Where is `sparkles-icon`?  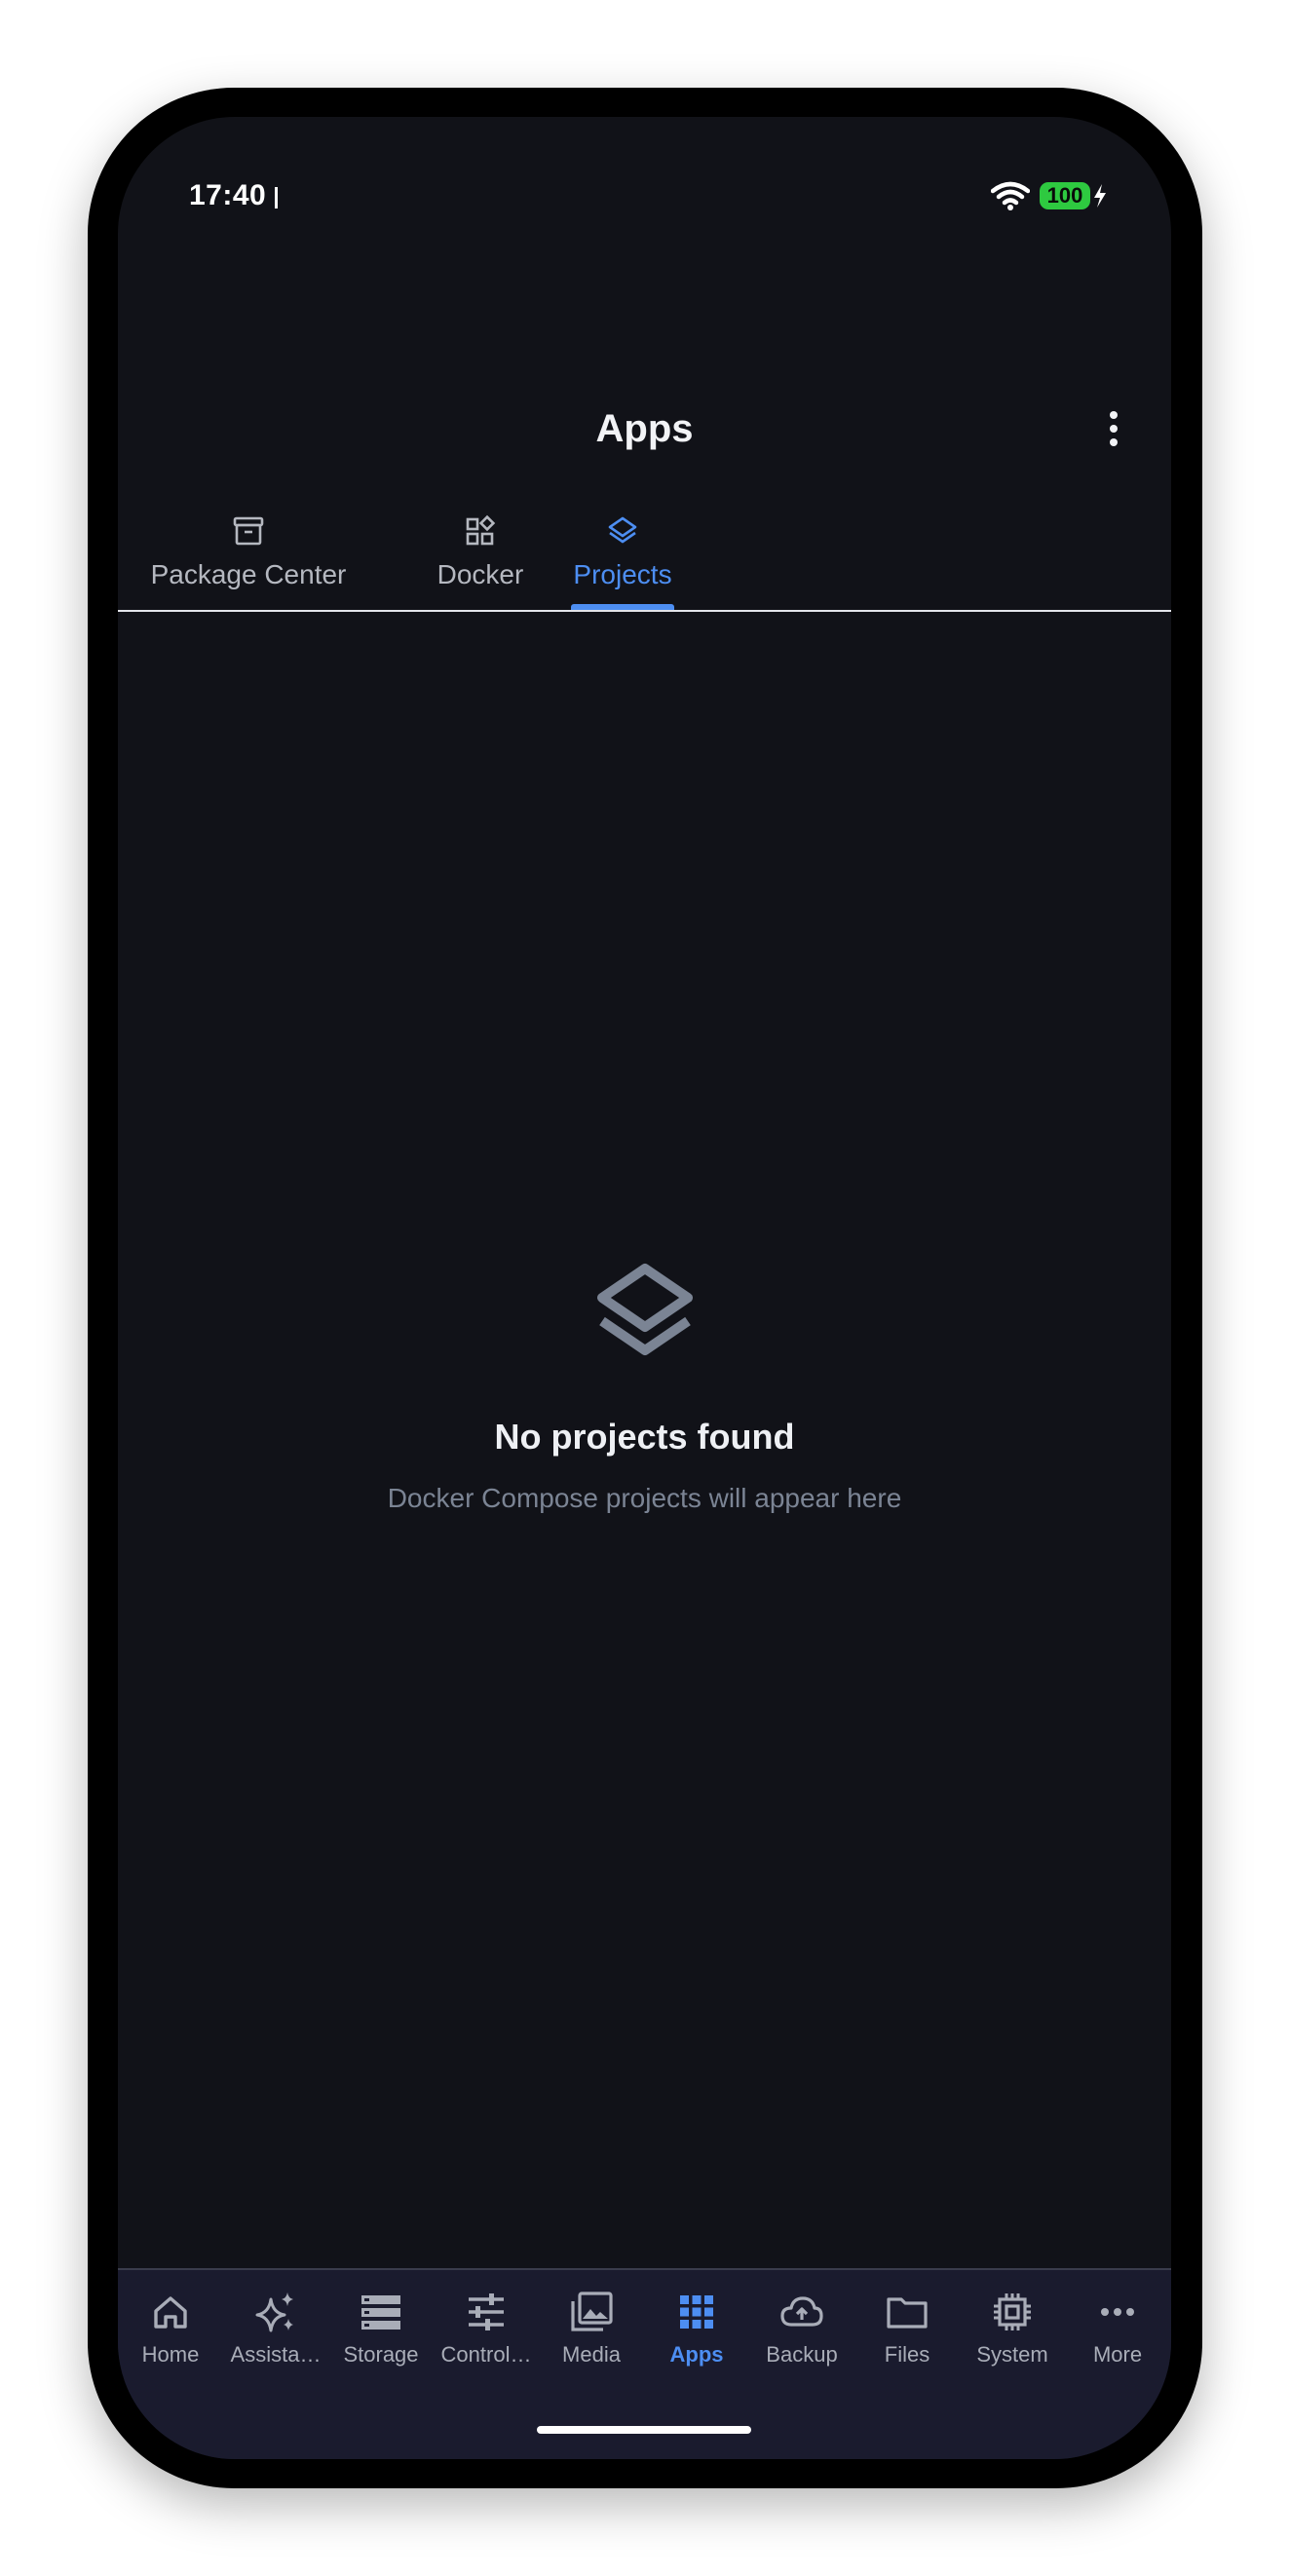 sparkles-icon is located at coordinates (274, 2312).